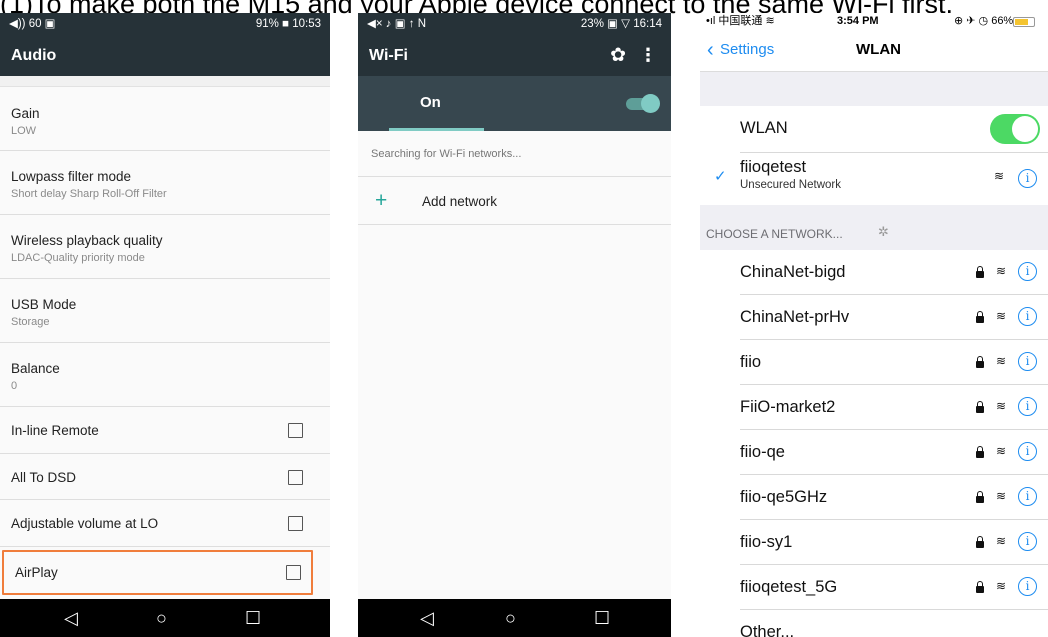  I want to click on toggle-thumb, so click(650, 103).